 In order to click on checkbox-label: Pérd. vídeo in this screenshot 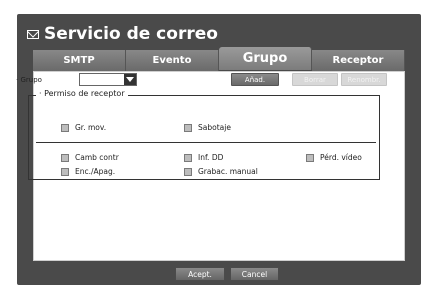, I will do `click(341, 157)`.